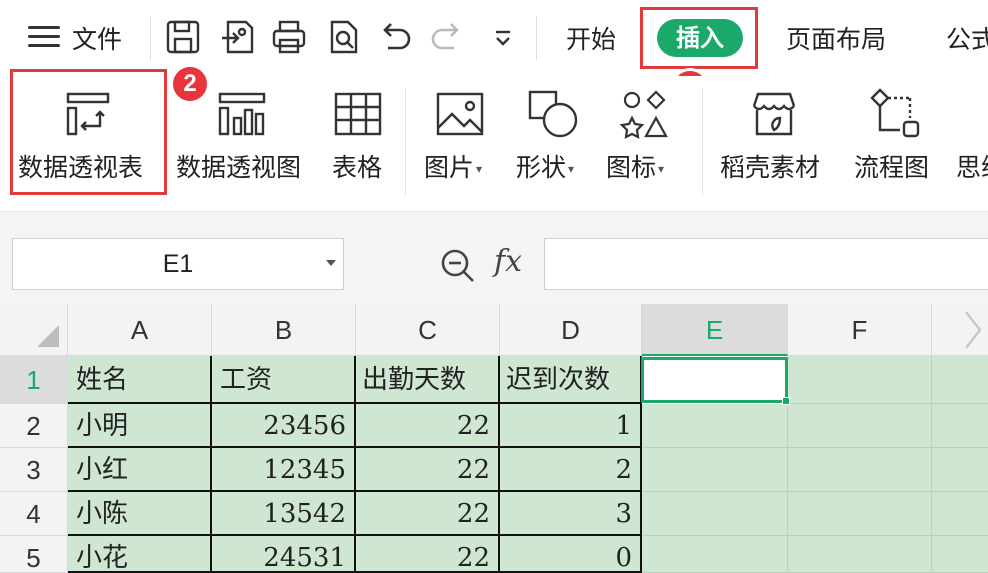  What do you see at coordinates (140, 514) in the screenshot?
I see `cell-a4: 小陈` at bounding box center [140, 514].